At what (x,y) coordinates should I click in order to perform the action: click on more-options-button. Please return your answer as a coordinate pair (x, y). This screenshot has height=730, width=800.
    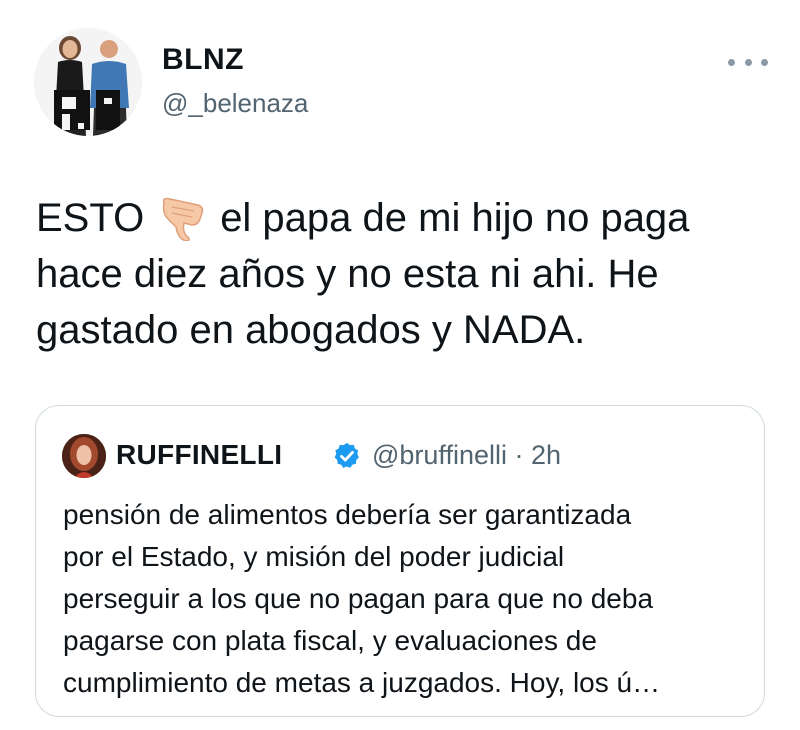
    Looking at the image, I should click on (748, 62).